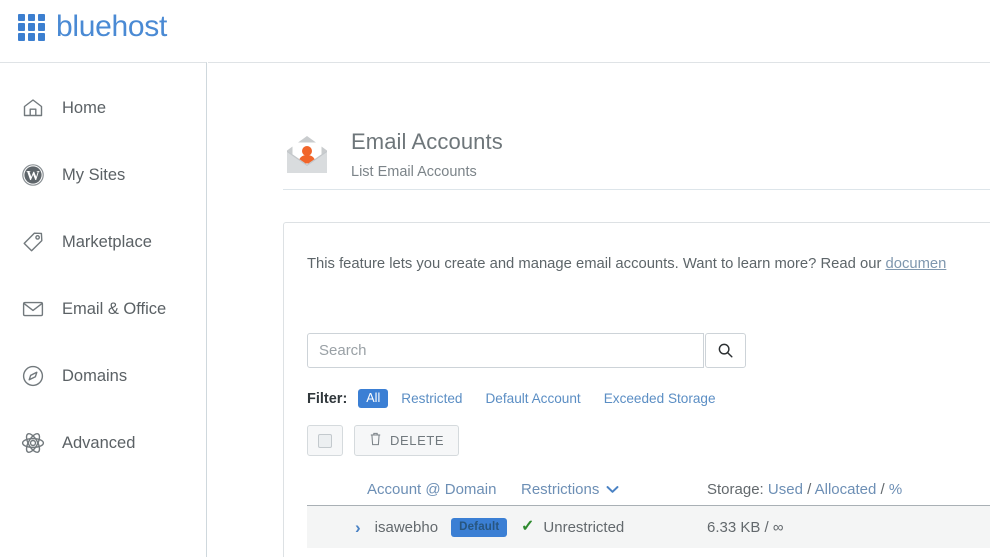 The image size is (990, 557). I want to click on column-header-storage-used: Used, so click(785, 489).